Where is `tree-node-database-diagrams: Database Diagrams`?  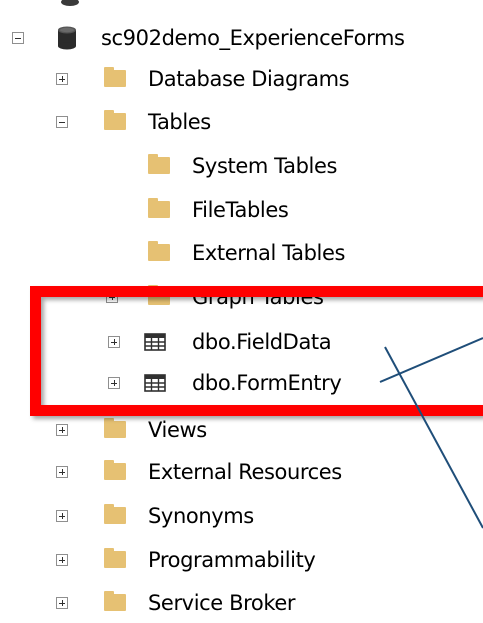 tree-node-database-diagrams: Database Diagrams is located at coordinates (241, 79).